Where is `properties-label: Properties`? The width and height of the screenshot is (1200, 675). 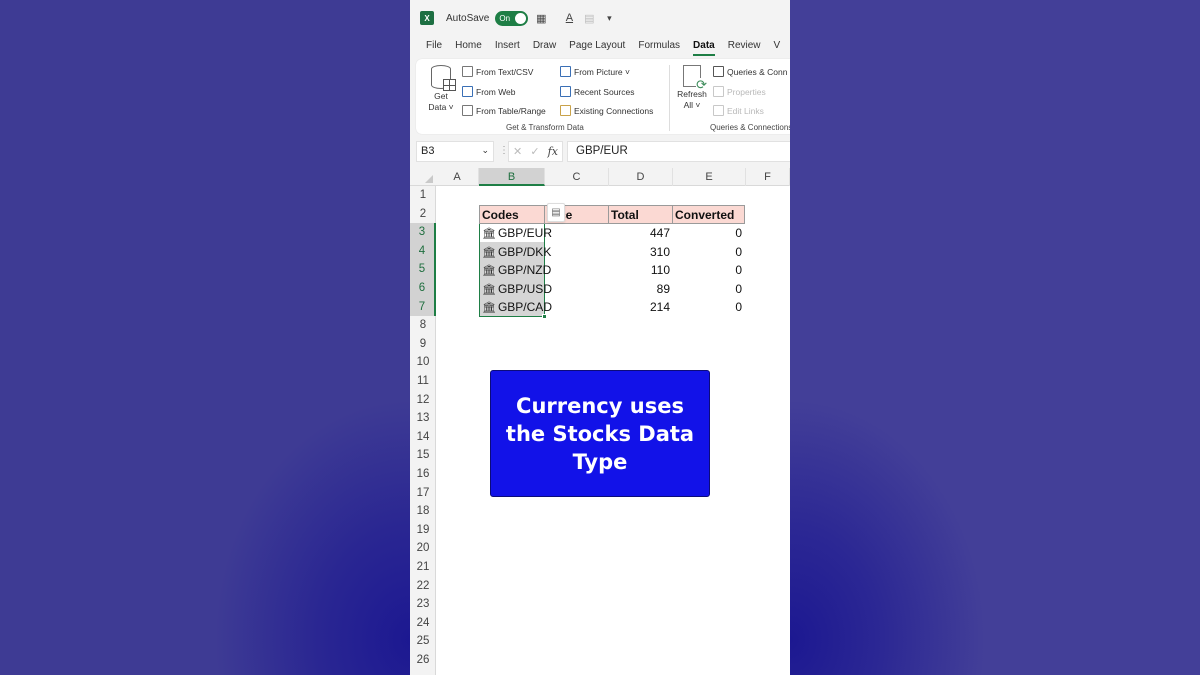 properties-label: Properties is located at coordinates (746, 91).